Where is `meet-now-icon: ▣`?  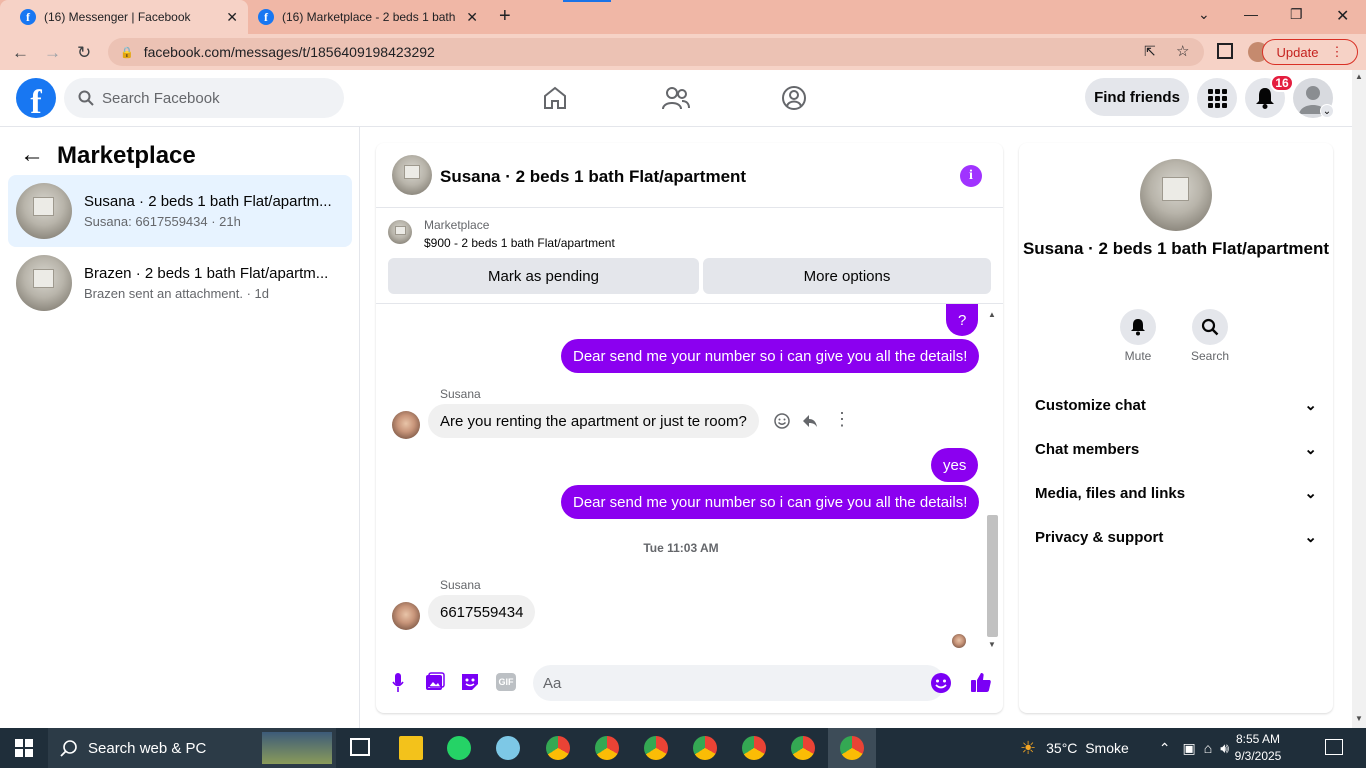 meet-now-icon: ▣ is located at coordinates (1189, 748).